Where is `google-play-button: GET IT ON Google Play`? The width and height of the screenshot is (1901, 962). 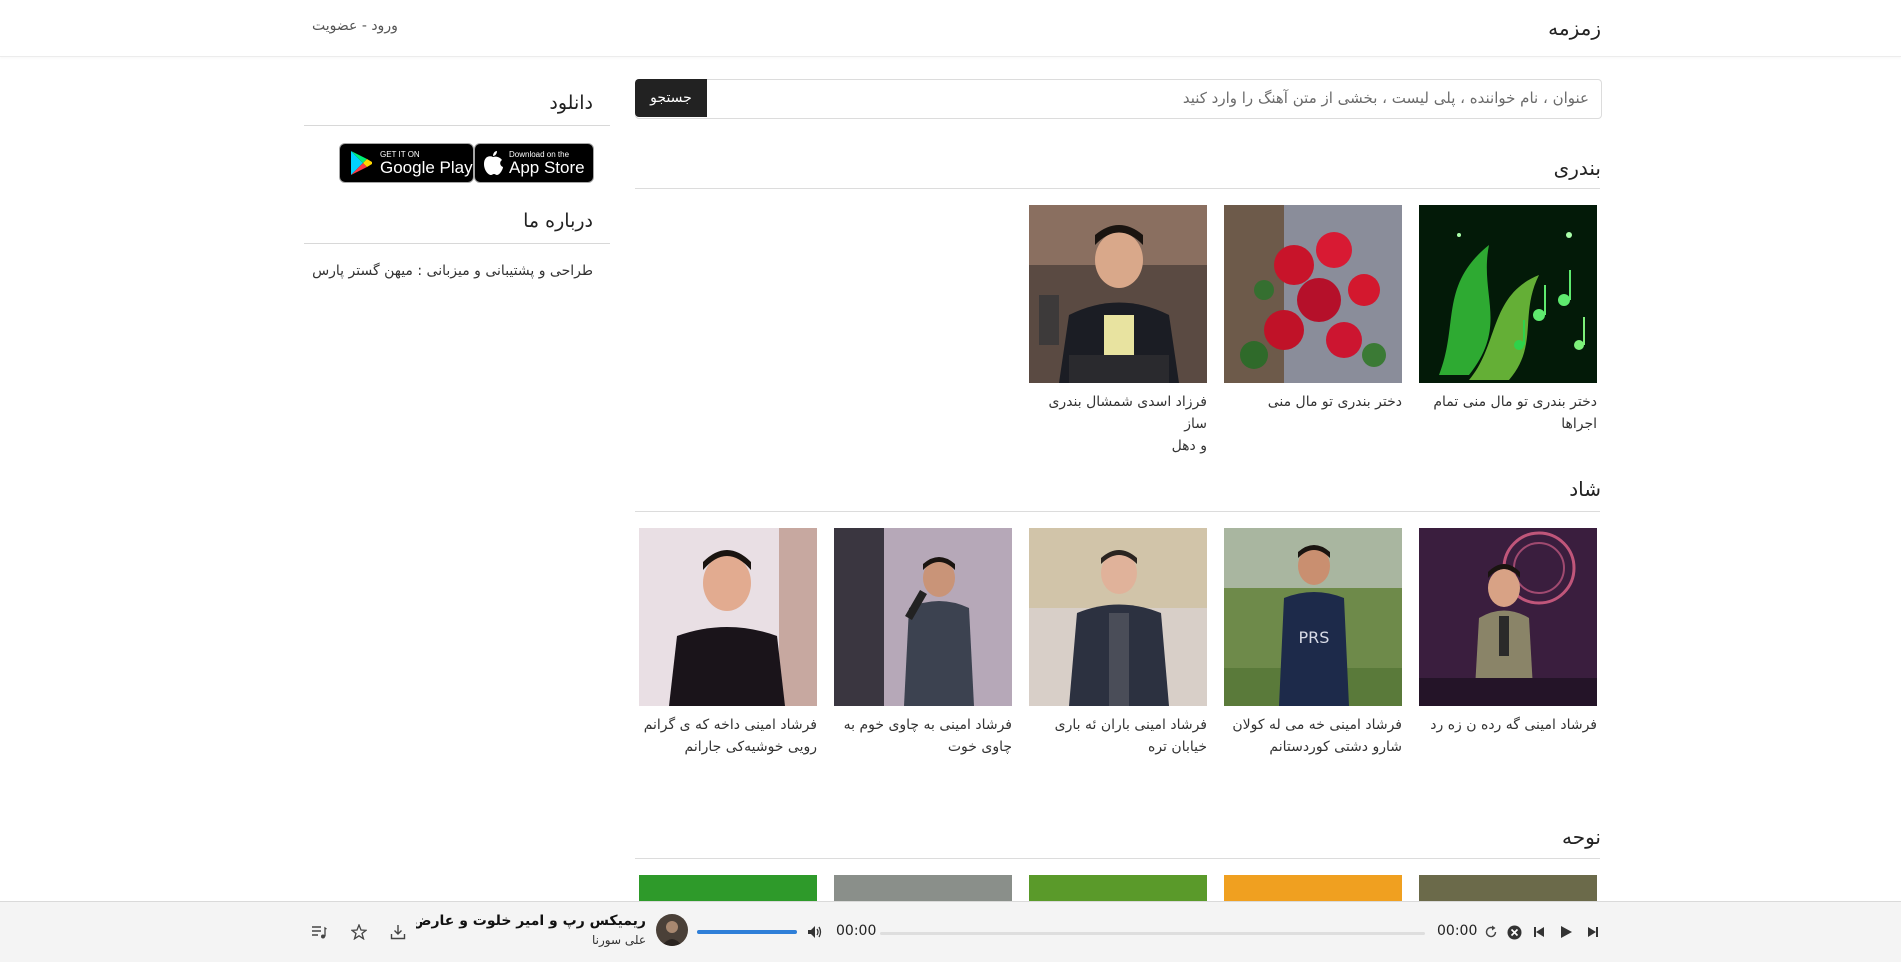 google-play-button: GET IT ON Google Play is located at coordinates (406, 163).